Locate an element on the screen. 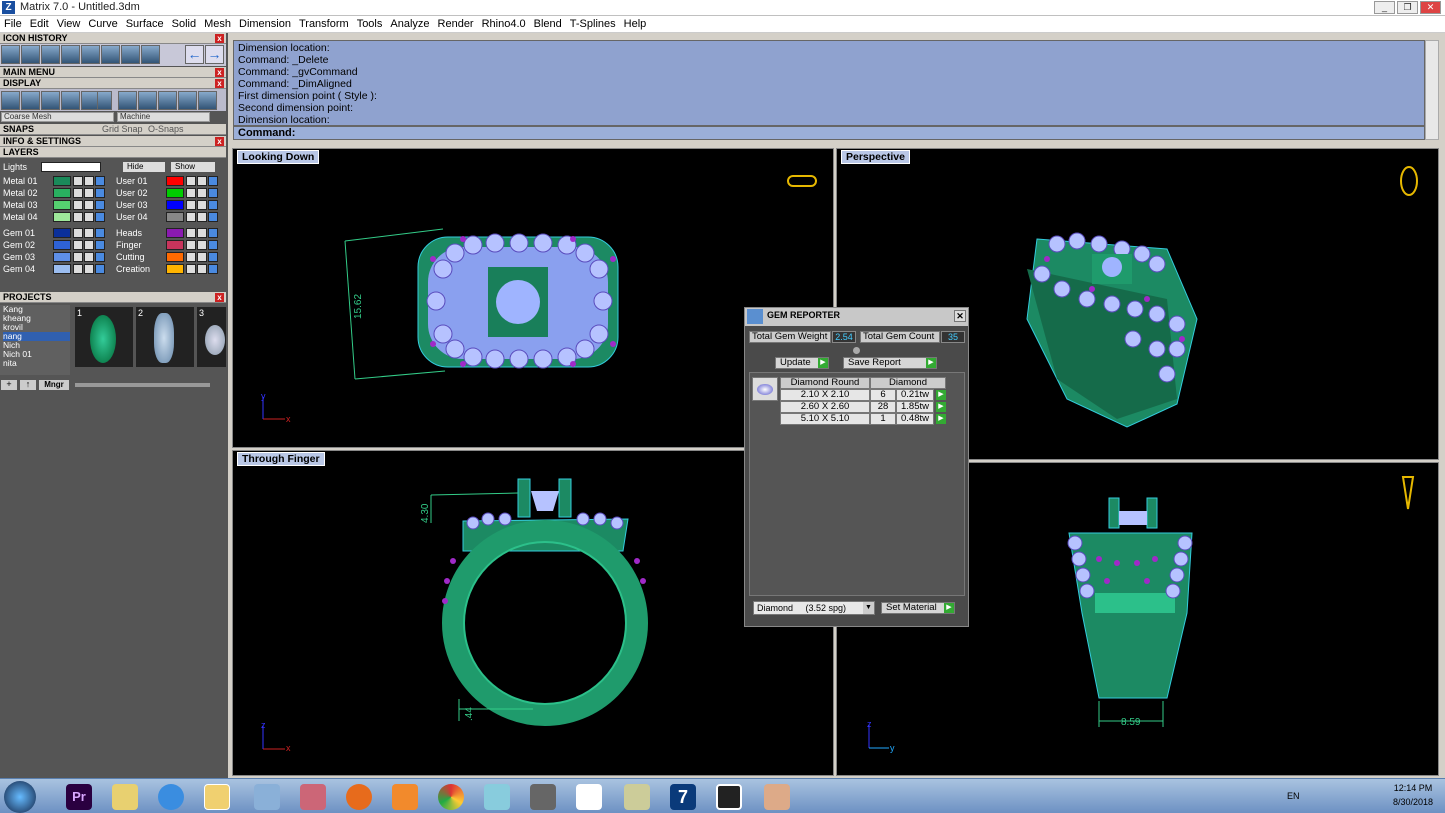 The height and width of the screenshot is (813, 1445). project-thumb-1: 1 is located at coordinates (104, 337).